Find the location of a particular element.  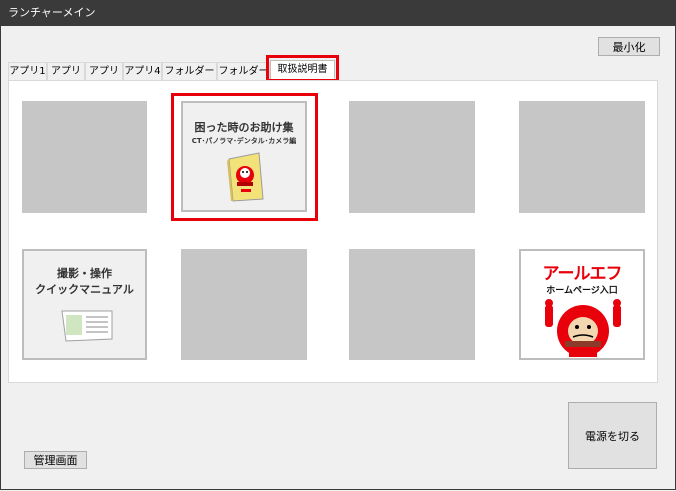

tab-app4: アプリ4 is located at coordinates (142, 71).